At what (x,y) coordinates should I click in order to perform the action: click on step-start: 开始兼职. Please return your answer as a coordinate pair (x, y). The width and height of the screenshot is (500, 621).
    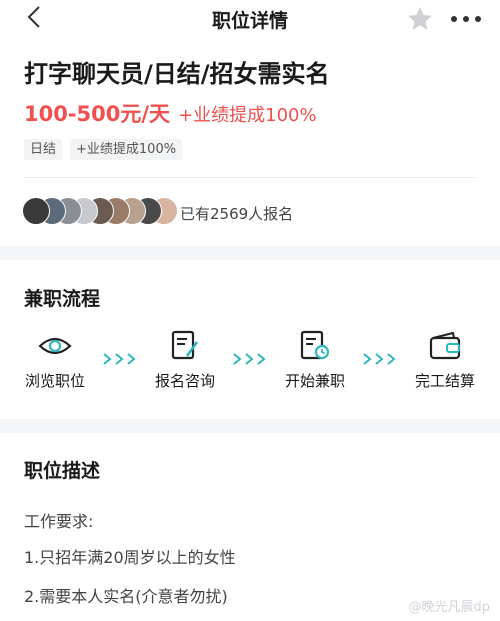
    Looking at the image, I should click on (315, 360).